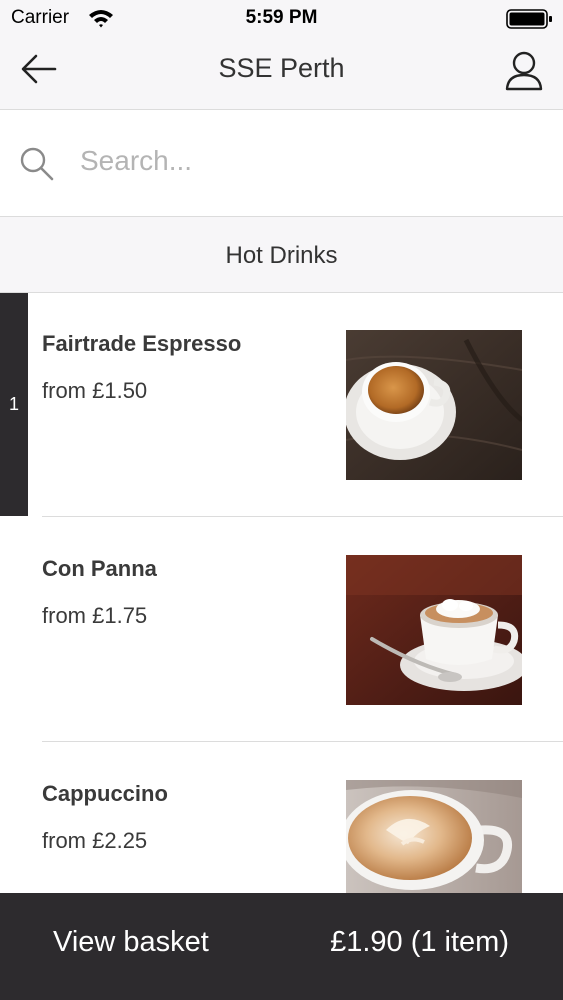  I want to click on battery-icon, so click(530, 21).